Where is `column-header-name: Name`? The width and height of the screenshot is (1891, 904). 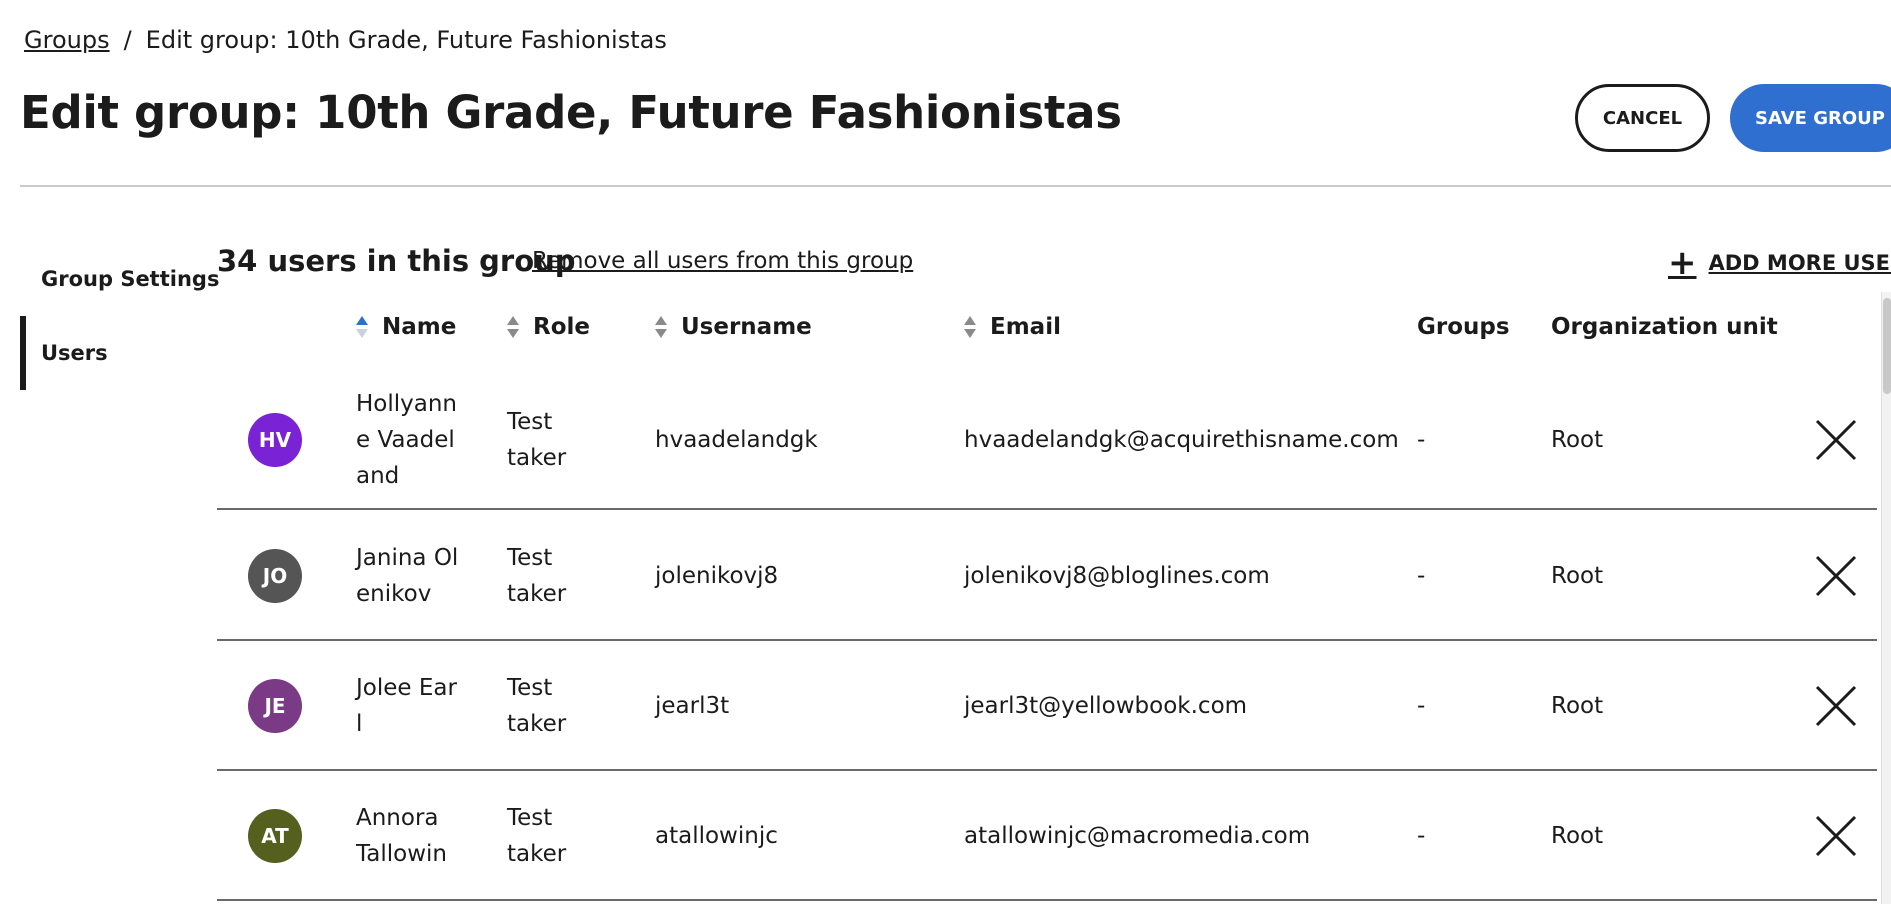
column-header-name: Name is located at coordinates (406, 327).